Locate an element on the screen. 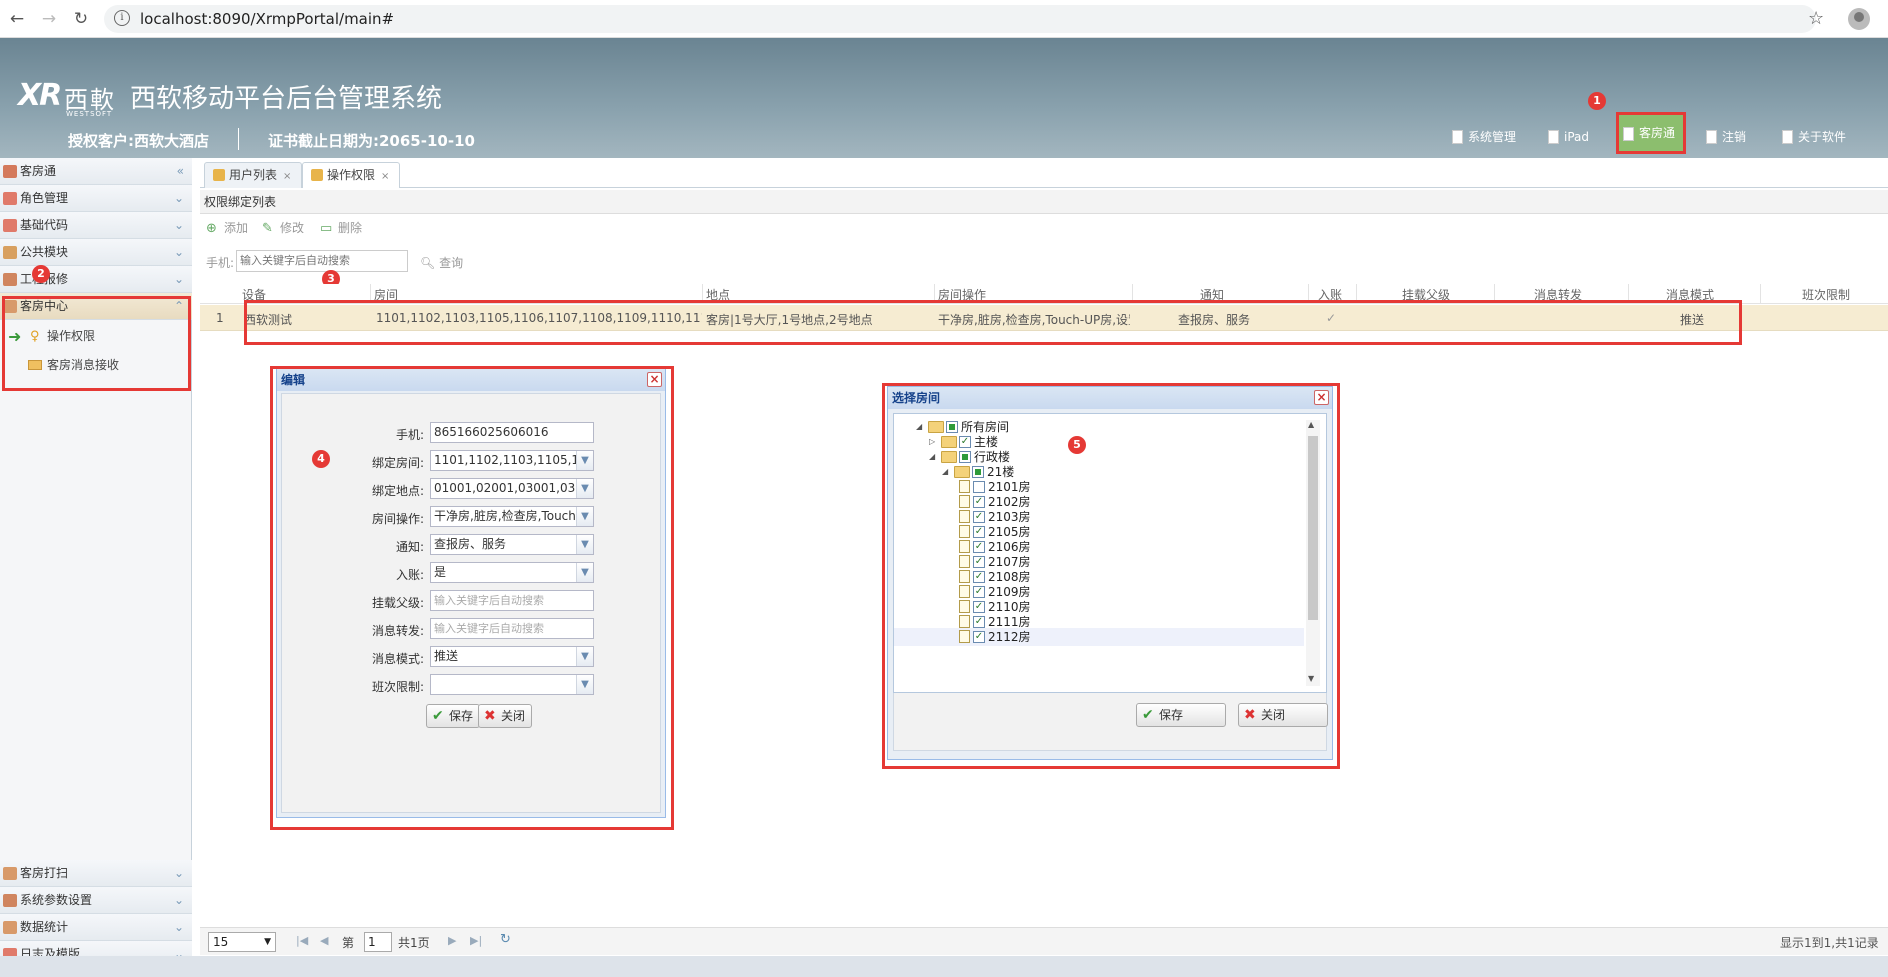 Image resolution: width=1888 pixels, height=977 pixels. back-icon: ← is located at coordinates (17, 19).